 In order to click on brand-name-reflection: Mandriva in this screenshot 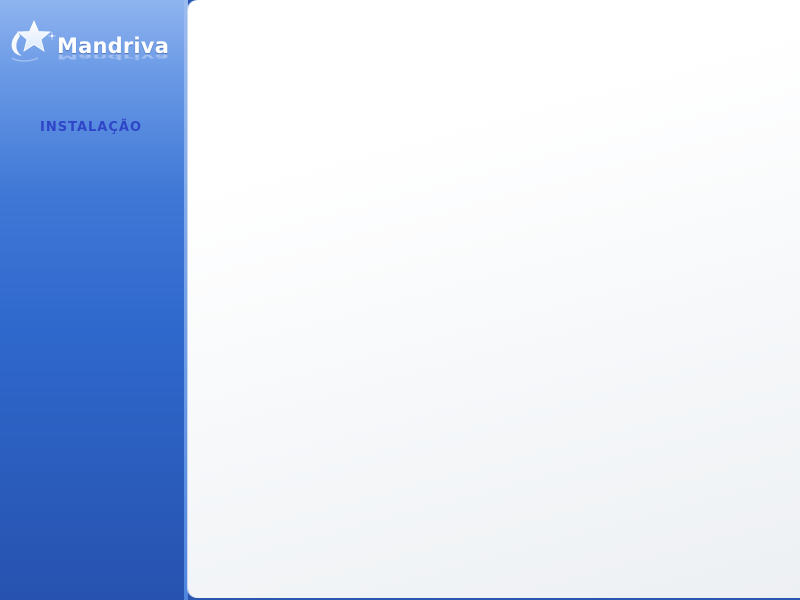, I will do `click(113, 56)`.